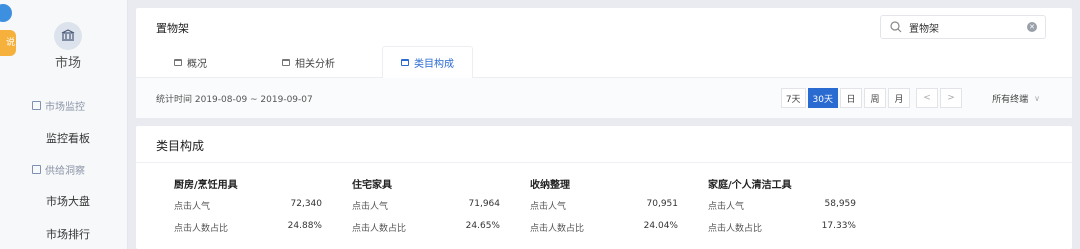  I want to click on chevron-down-icon: ∨, so click(1037, 98).